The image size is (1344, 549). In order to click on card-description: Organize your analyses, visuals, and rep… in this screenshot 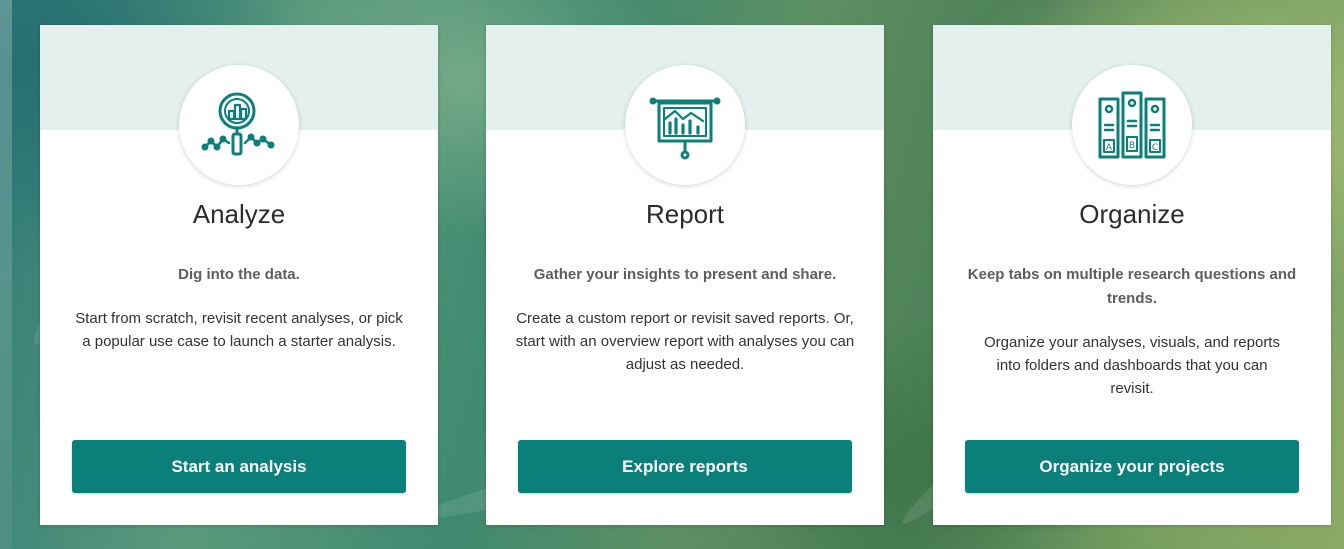, I will do `click(1132, 365)`.